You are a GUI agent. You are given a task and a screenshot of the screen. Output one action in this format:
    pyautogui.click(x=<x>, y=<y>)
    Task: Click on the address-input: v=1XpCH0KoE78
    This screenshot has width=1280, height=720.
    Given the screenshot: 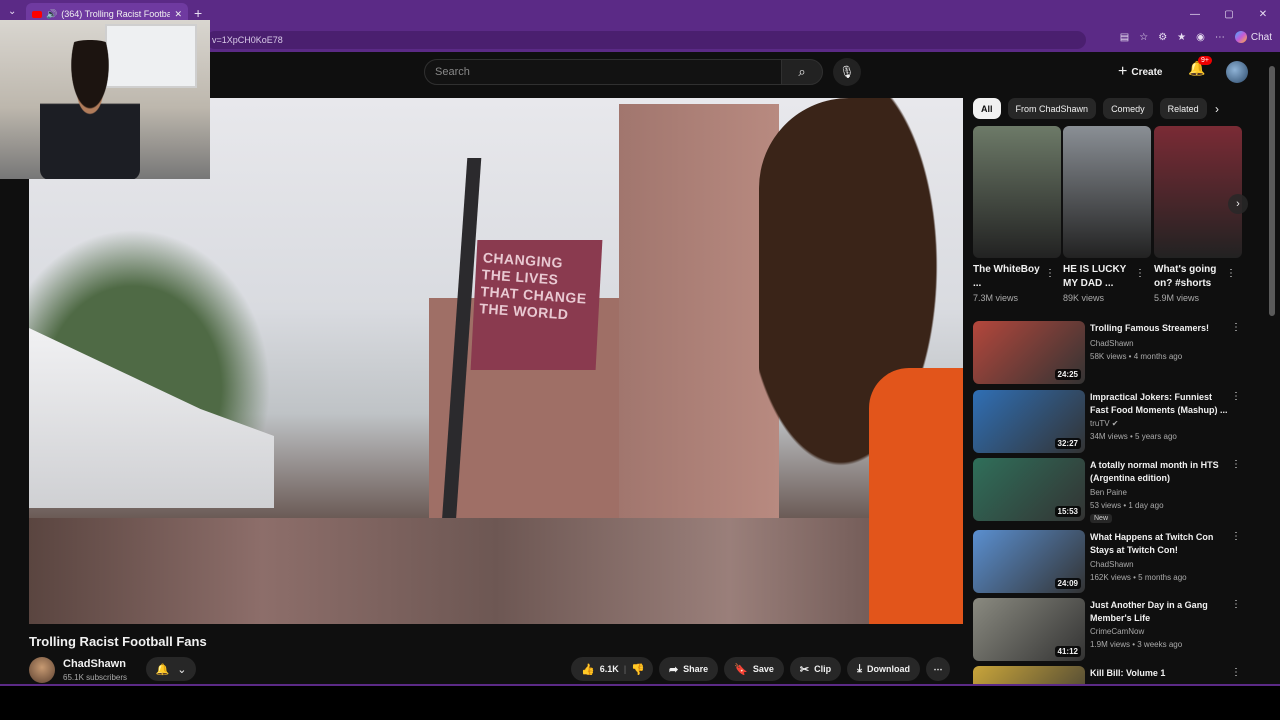 What is the action you would take?
    pyautogui.click(x=646, y=40)
    